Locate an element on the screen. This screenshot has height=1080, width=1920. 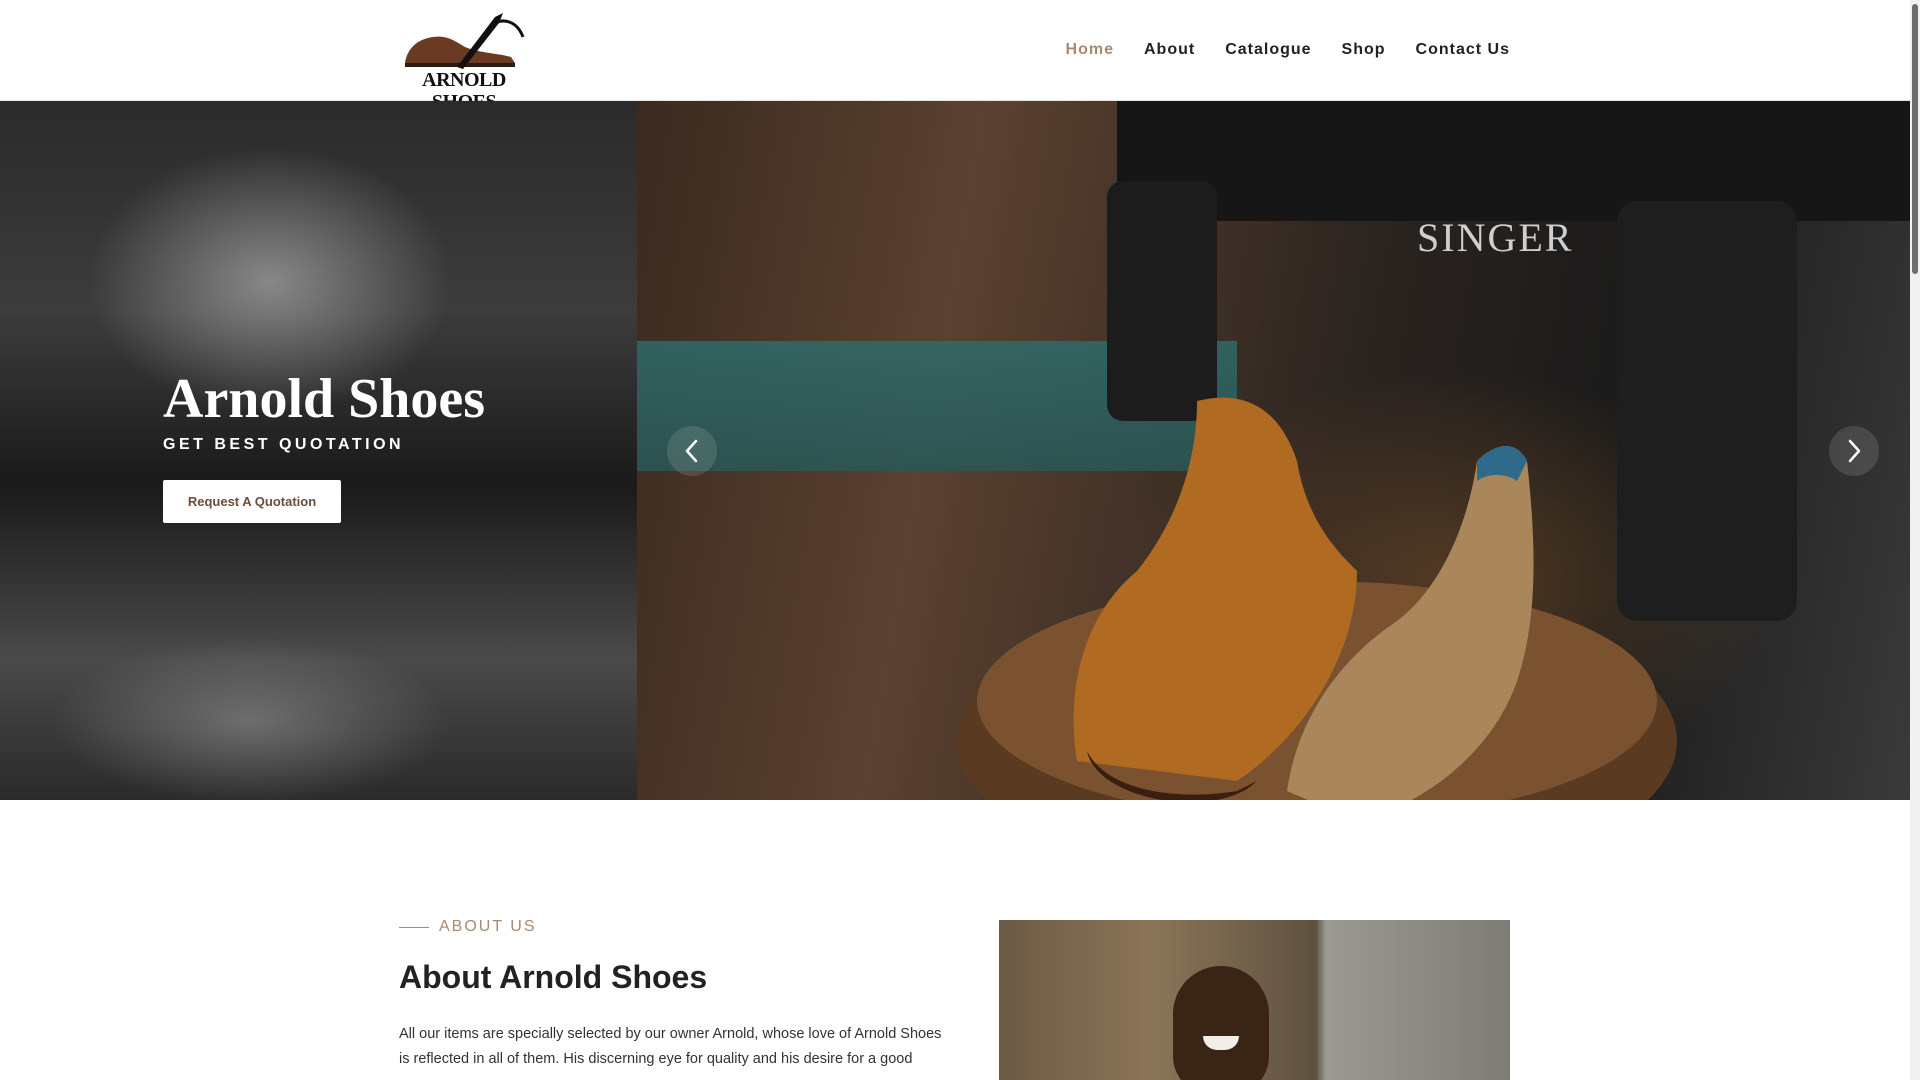
slider-next-button is located at coordinates (1854, 451).